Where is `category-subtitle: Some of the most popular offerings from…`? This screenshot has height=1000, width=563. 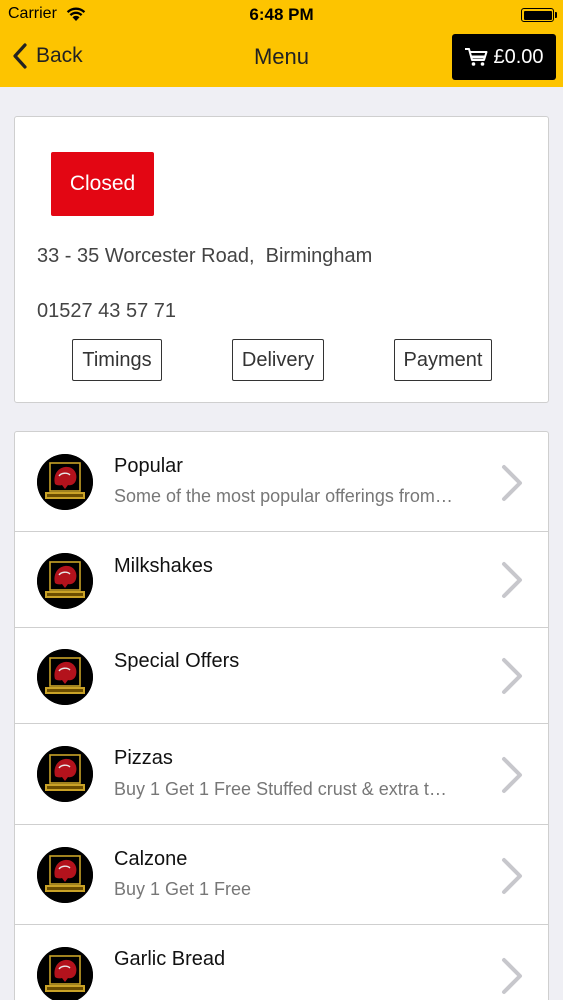 category-subtitle: Some of the most popular offerings from… is located at coordinates (283, 496).